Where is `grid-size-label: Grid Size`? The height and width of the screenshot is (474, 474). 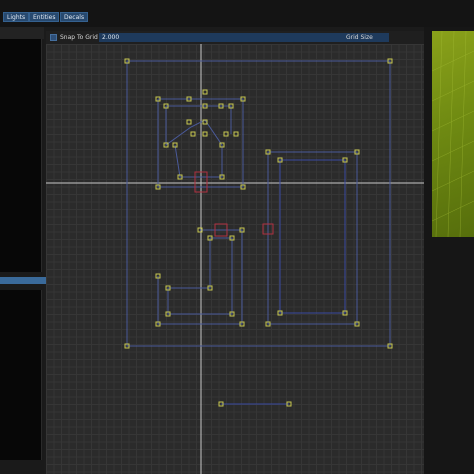 grid-size-label: Grid Size is located at coordinates (359, 37).